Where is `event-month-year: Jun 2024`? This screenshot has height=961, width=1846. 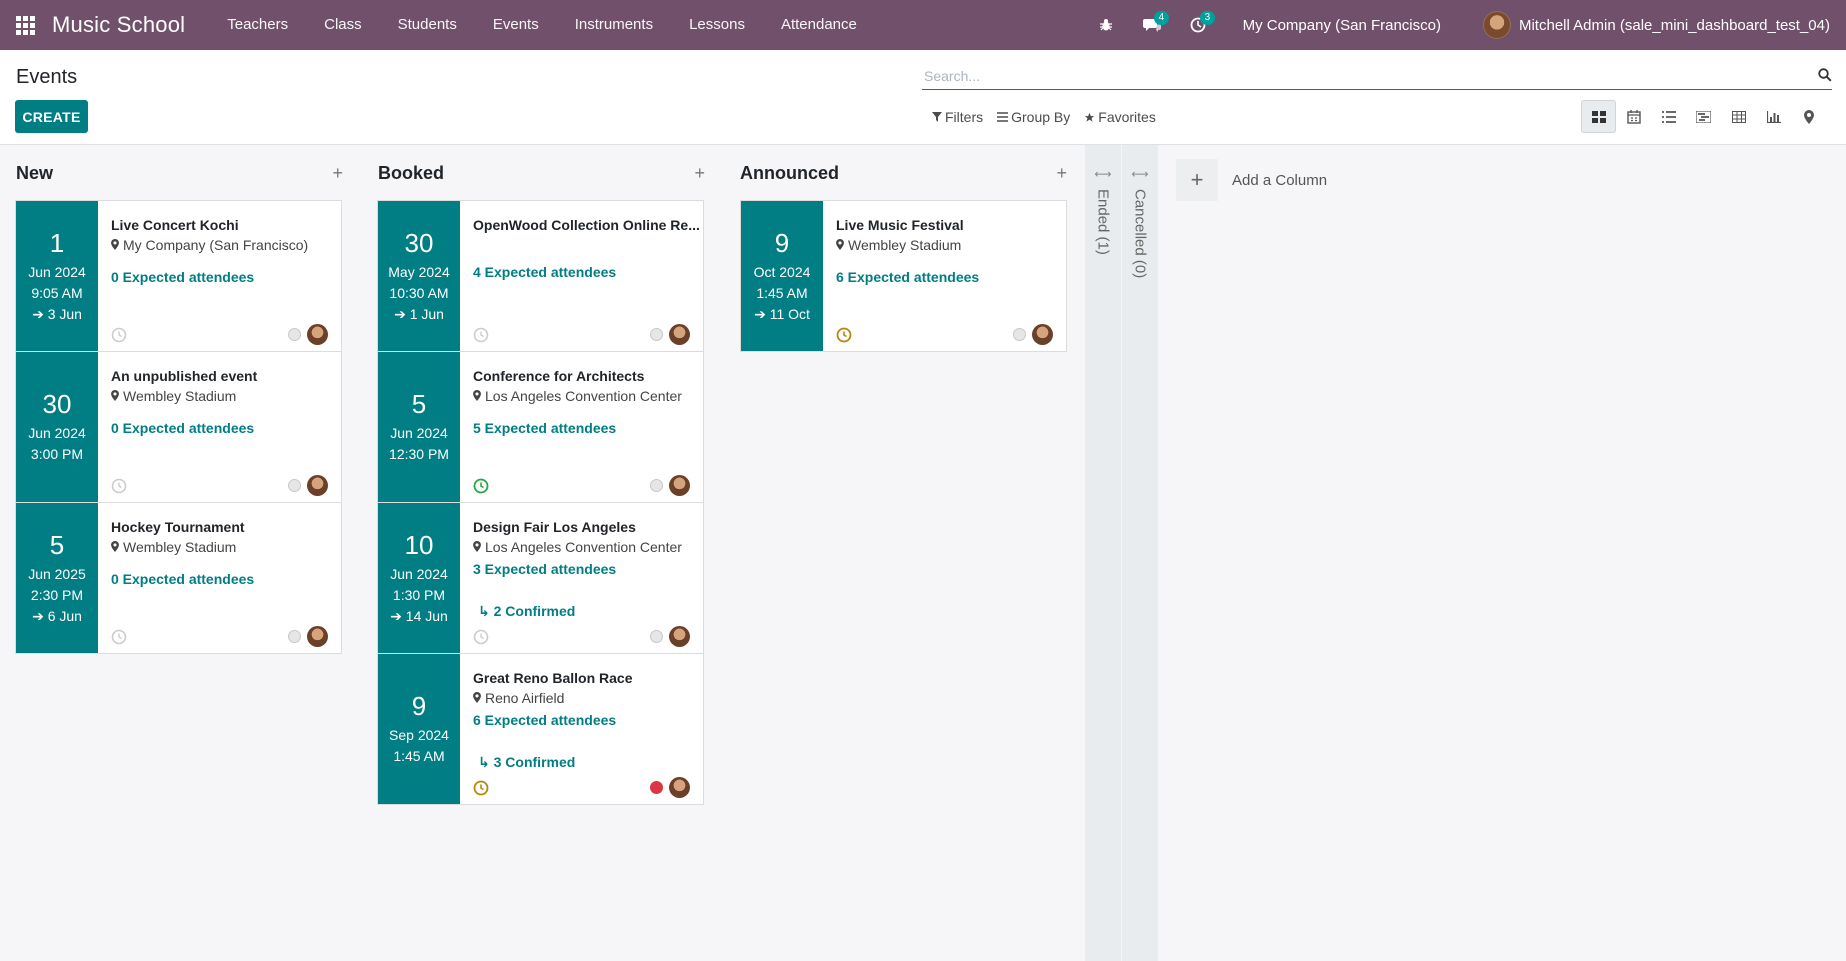
event-month-year: Jun 2024 is located at coordinates (57, 271).